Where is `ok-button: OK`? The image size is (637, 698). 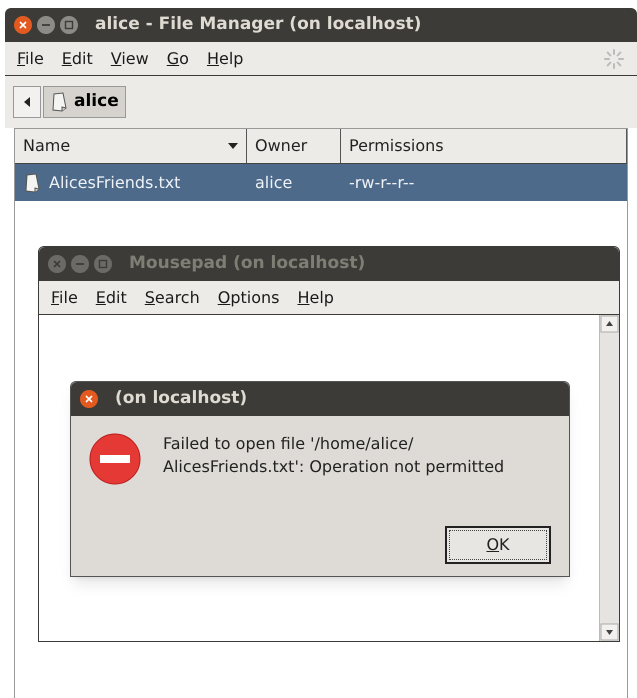 ok-button: OK is located at coordinates (498, 545).